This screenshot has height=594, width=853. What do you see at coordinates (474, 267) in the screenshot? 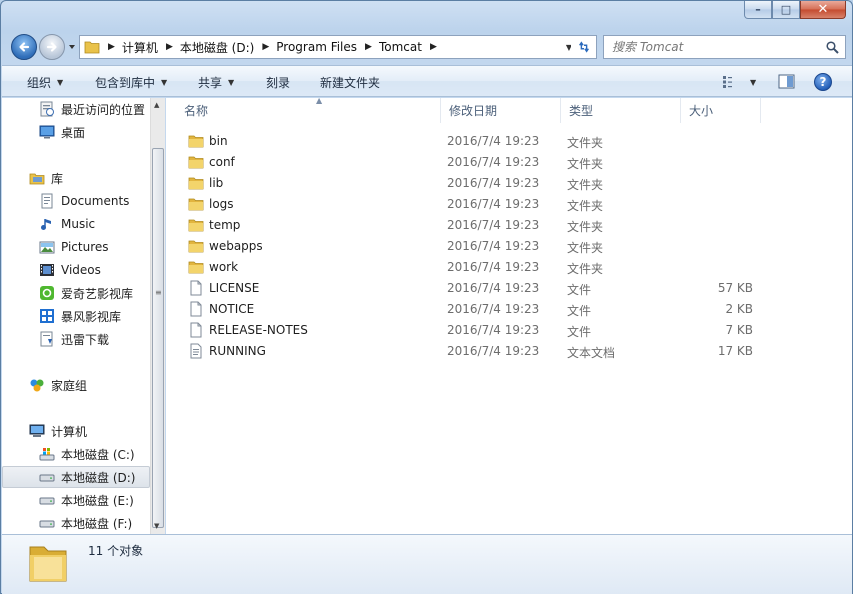
I see `file-row-work: work 2016/7/4 19:23 文件夹` at bounding box center [474, 267].